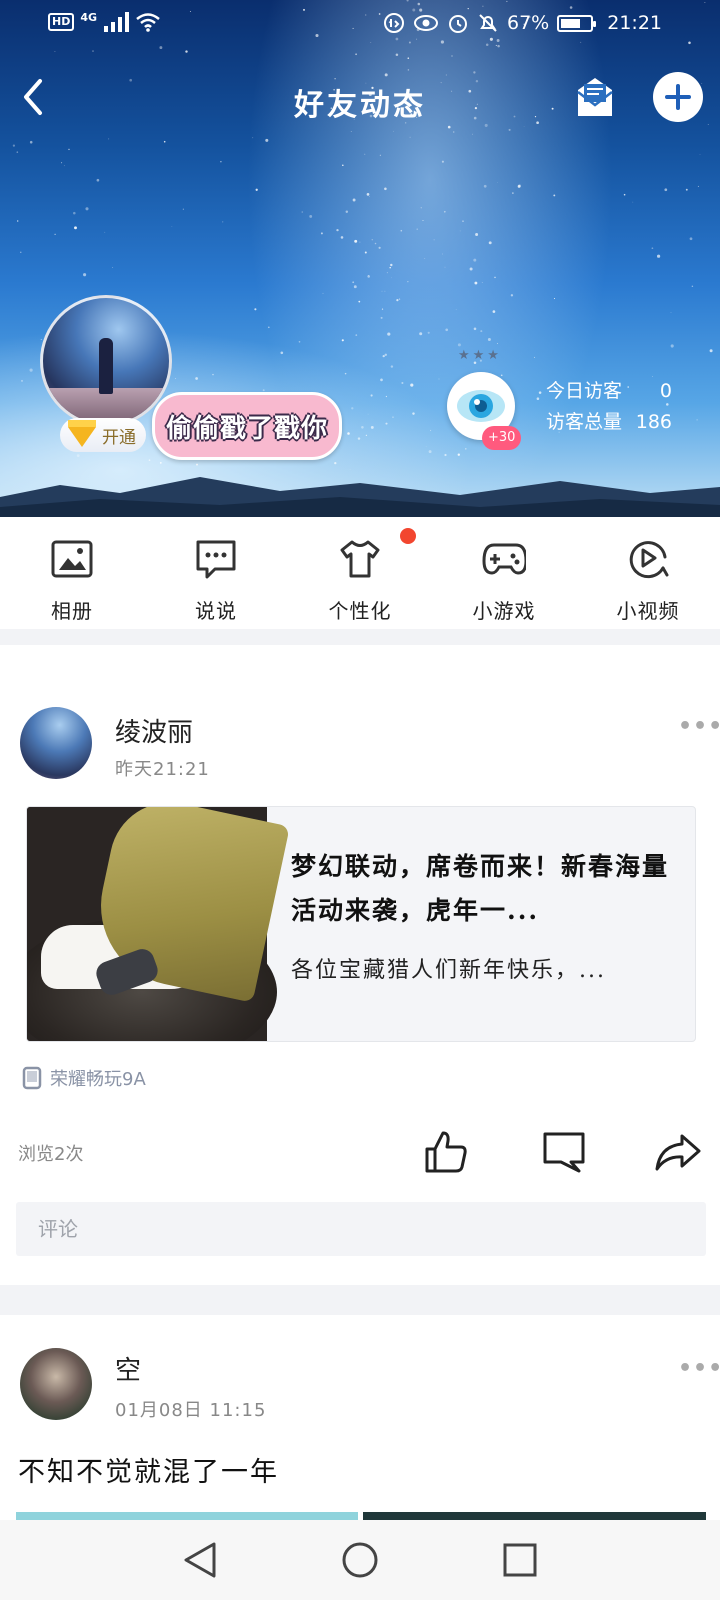 The image size is (720, 1600). What do you see at coordinates (504, 611) in the screenshot?
I see `menu-item-label: 小游戏` at bounding box center [504, 611].